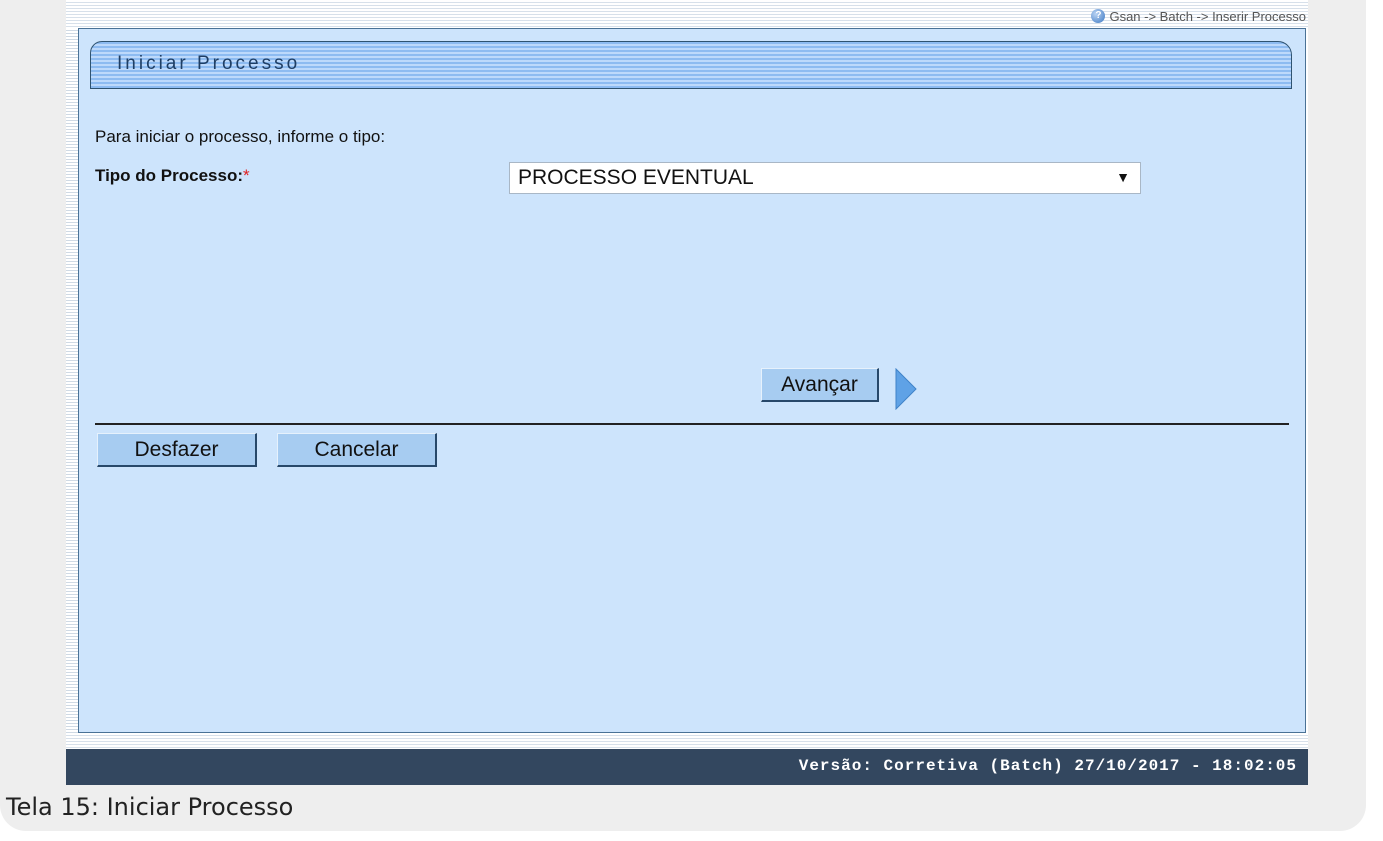 The image size is (1383, 841). I want to click on next-arrow-icon, so click(906, 389).